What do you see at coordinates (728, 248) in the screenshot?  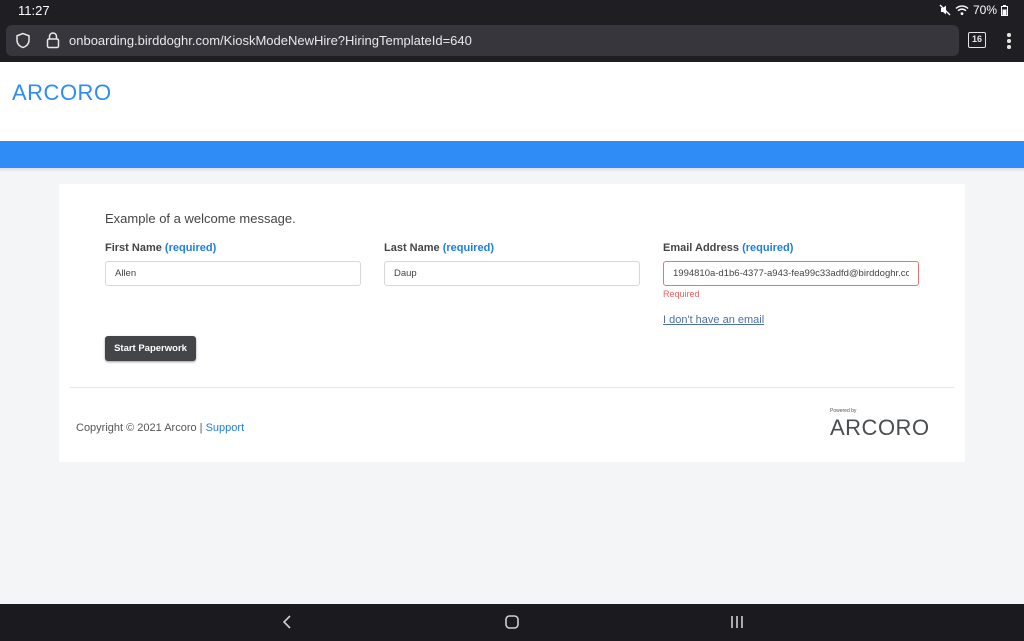 I see `email-label: Email Address (required)` at bounding box center [728, 248].